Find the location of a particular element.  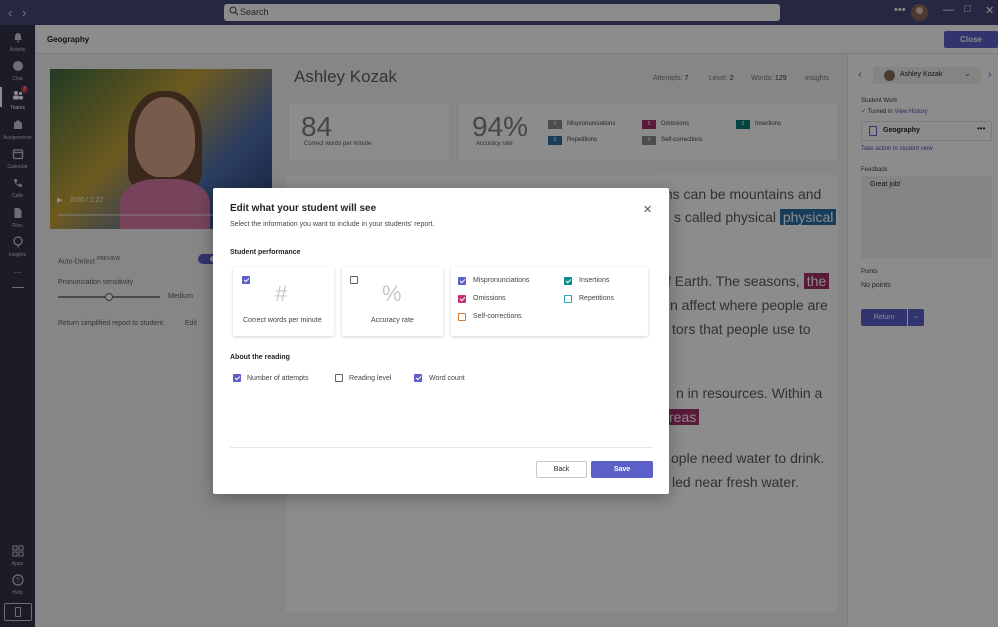

reading-level-option-label: Reading level is located at coordinates (370, 378).